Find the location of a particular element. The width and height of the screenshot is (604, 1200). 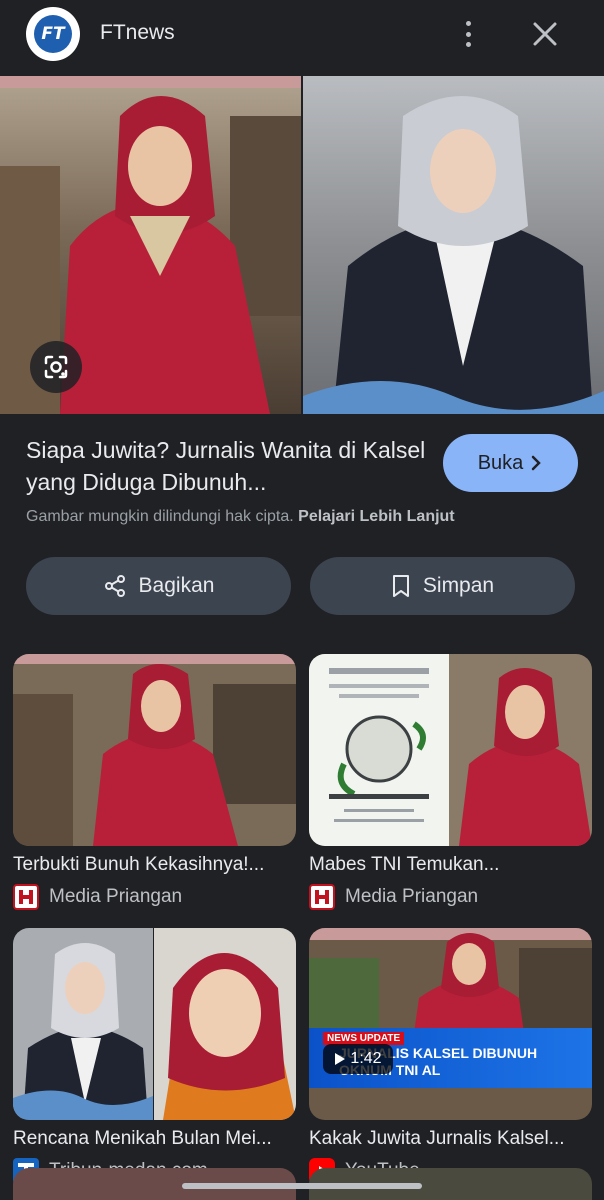

save-button-label: Simpan is located at coordinates (458, 585).